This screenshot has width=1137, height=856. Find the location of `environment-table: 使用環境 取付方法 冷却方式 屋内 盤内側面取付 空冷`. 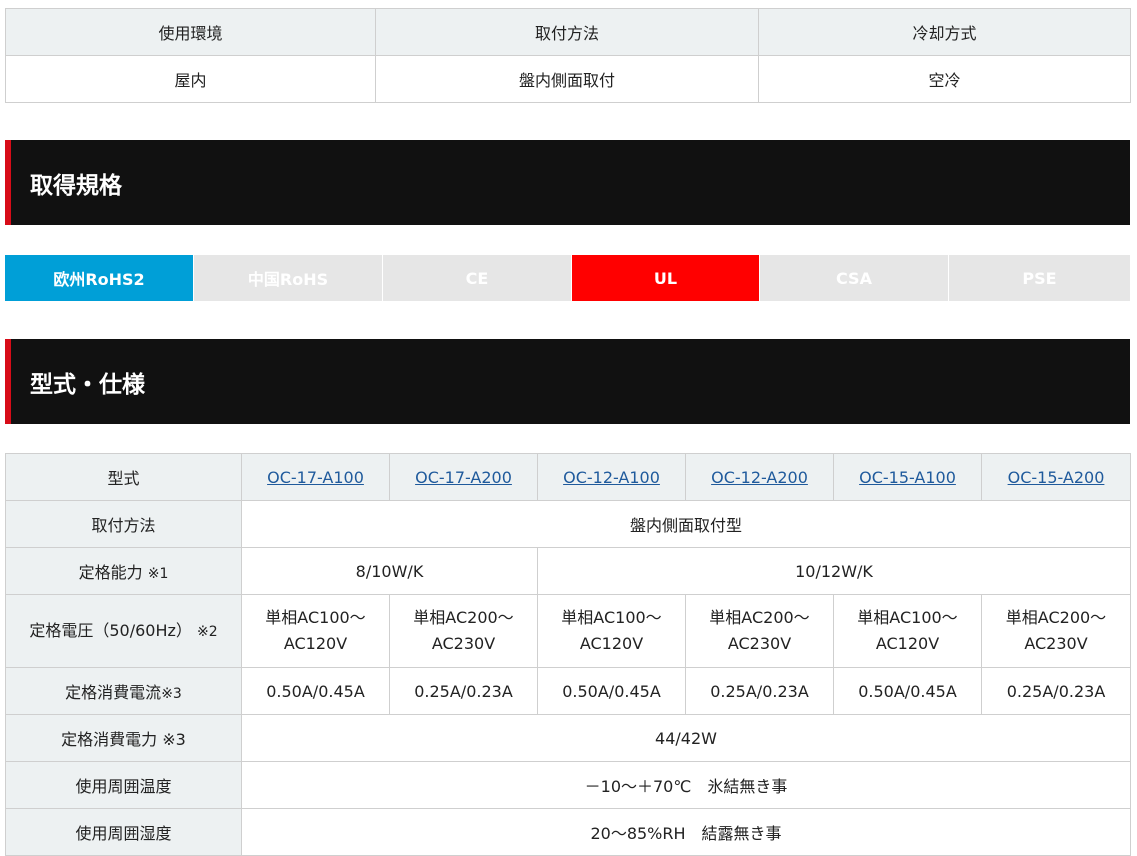

environment-table: 使用環境 取付方法 冷却方式 屋内 盤内側面取付 空冷 is located at coordinates (568, 55).